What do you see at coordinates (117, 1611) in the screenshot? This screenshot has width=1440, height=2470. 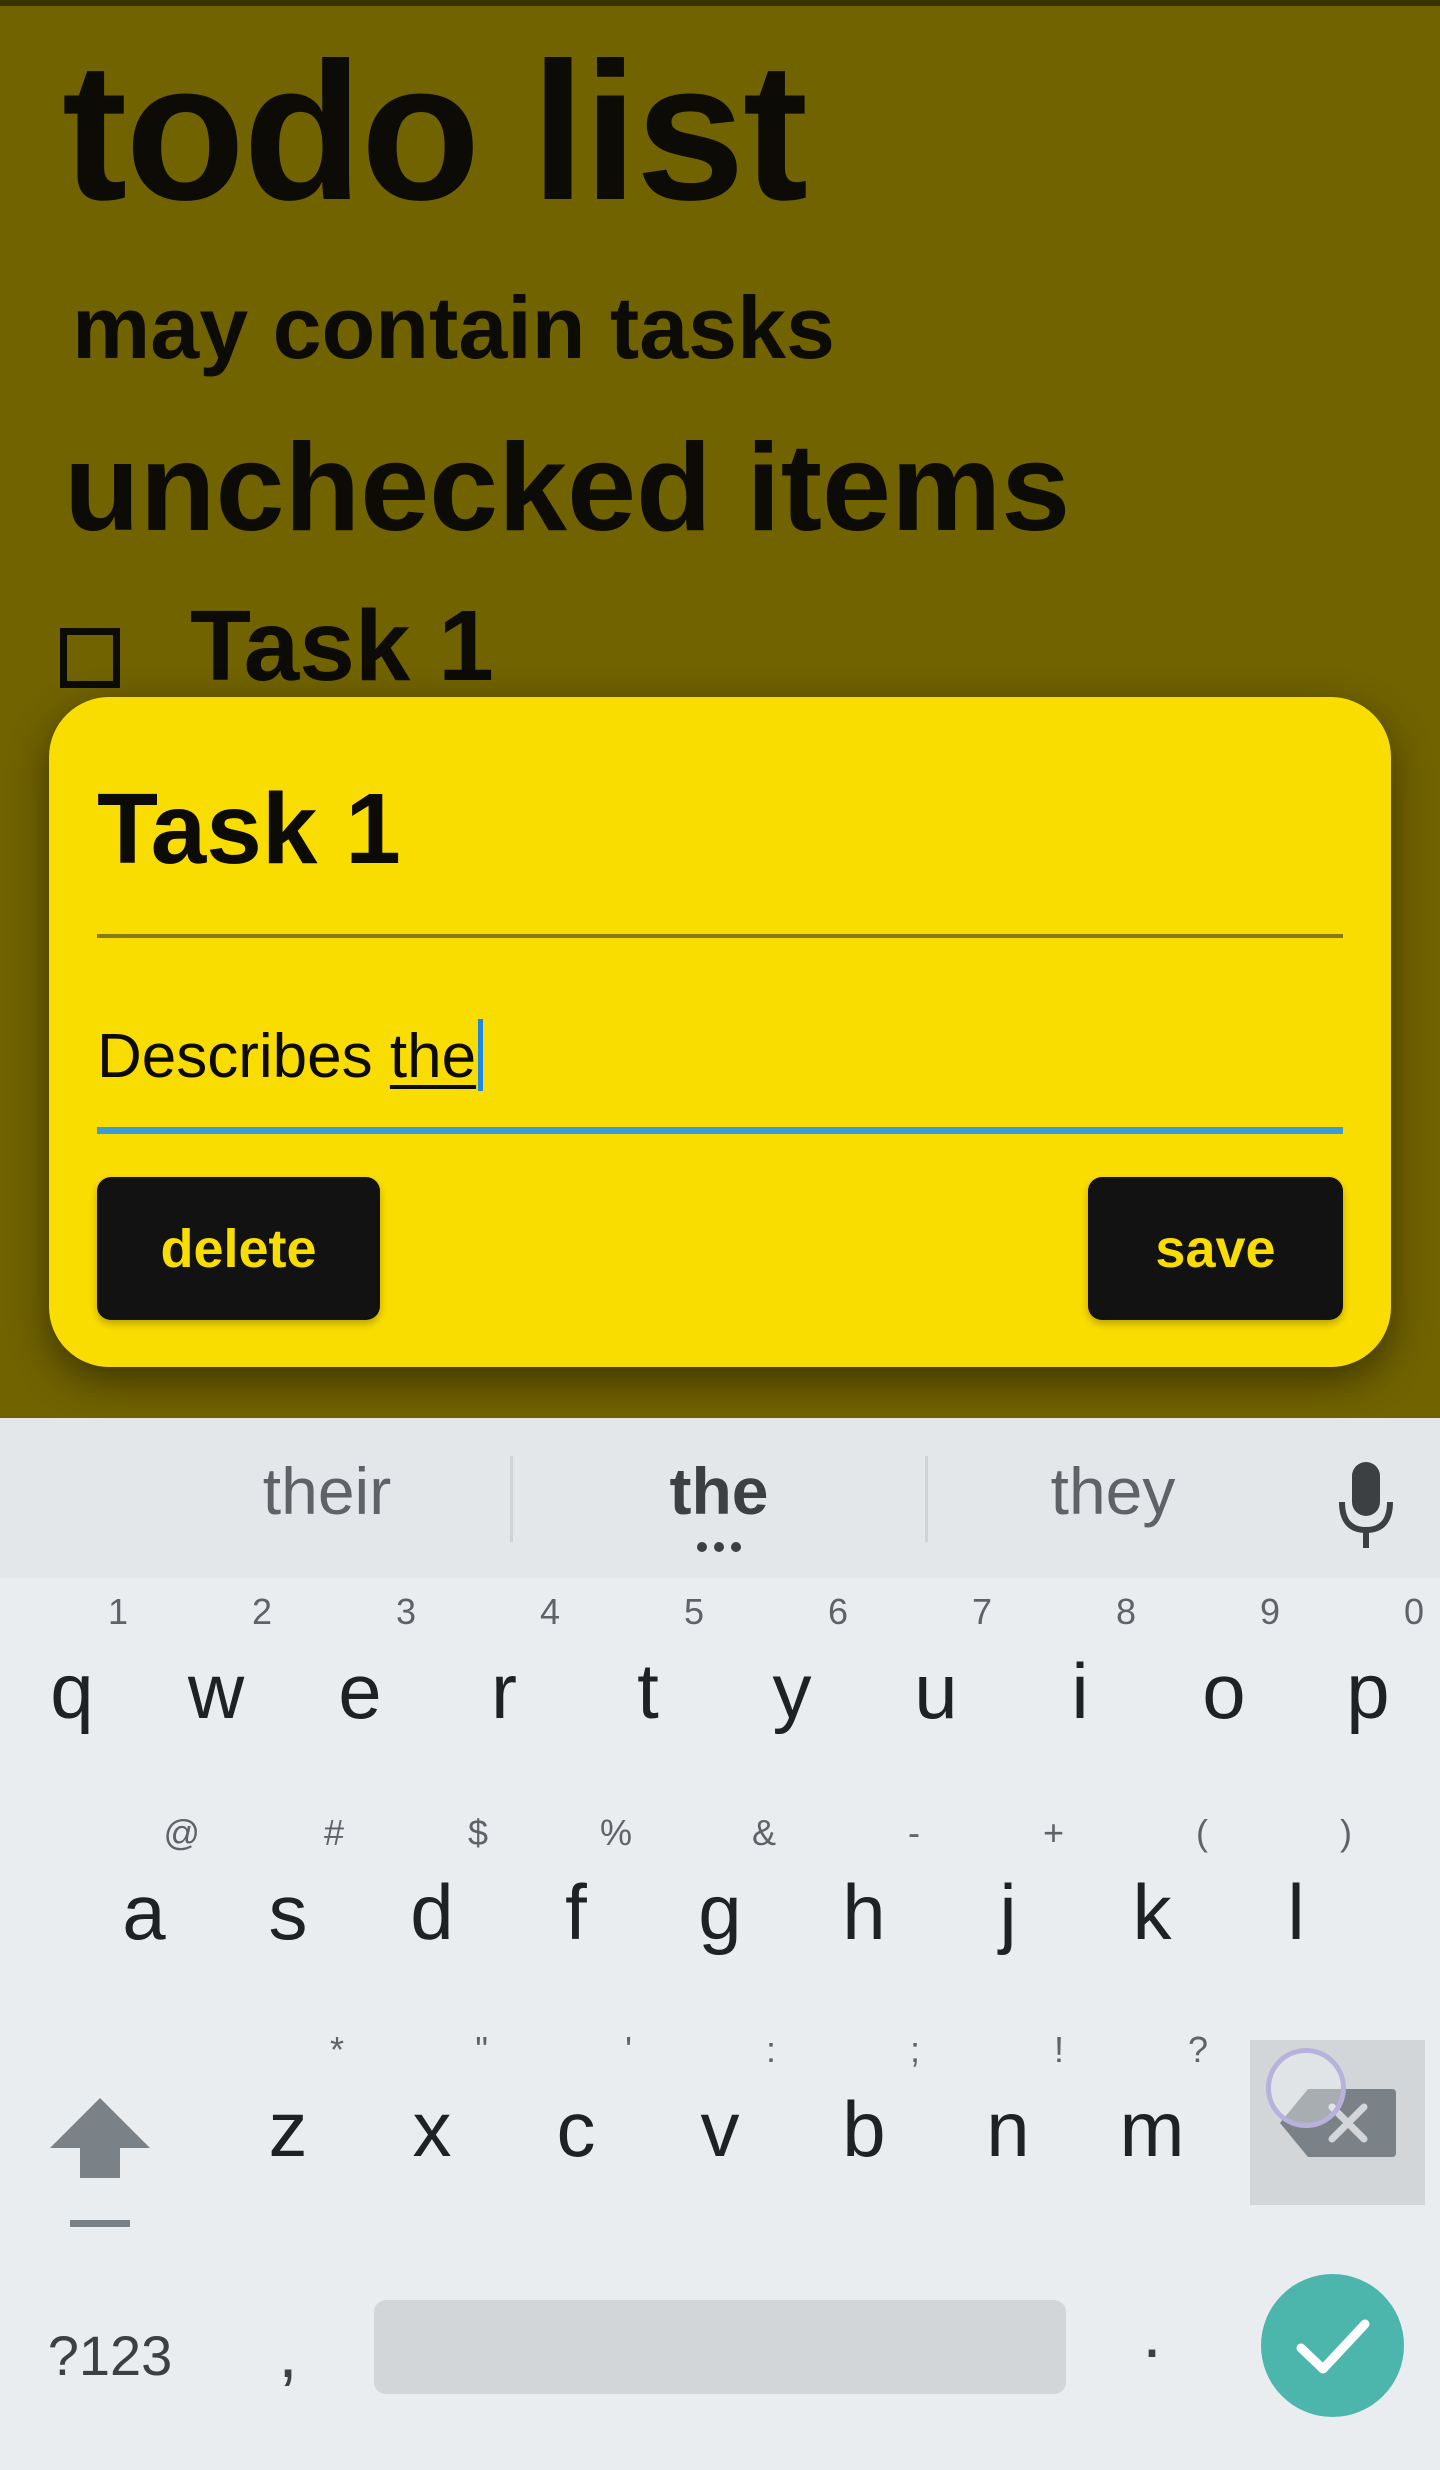 I see `key-hint: 1` at bounding box center [117, 1611].